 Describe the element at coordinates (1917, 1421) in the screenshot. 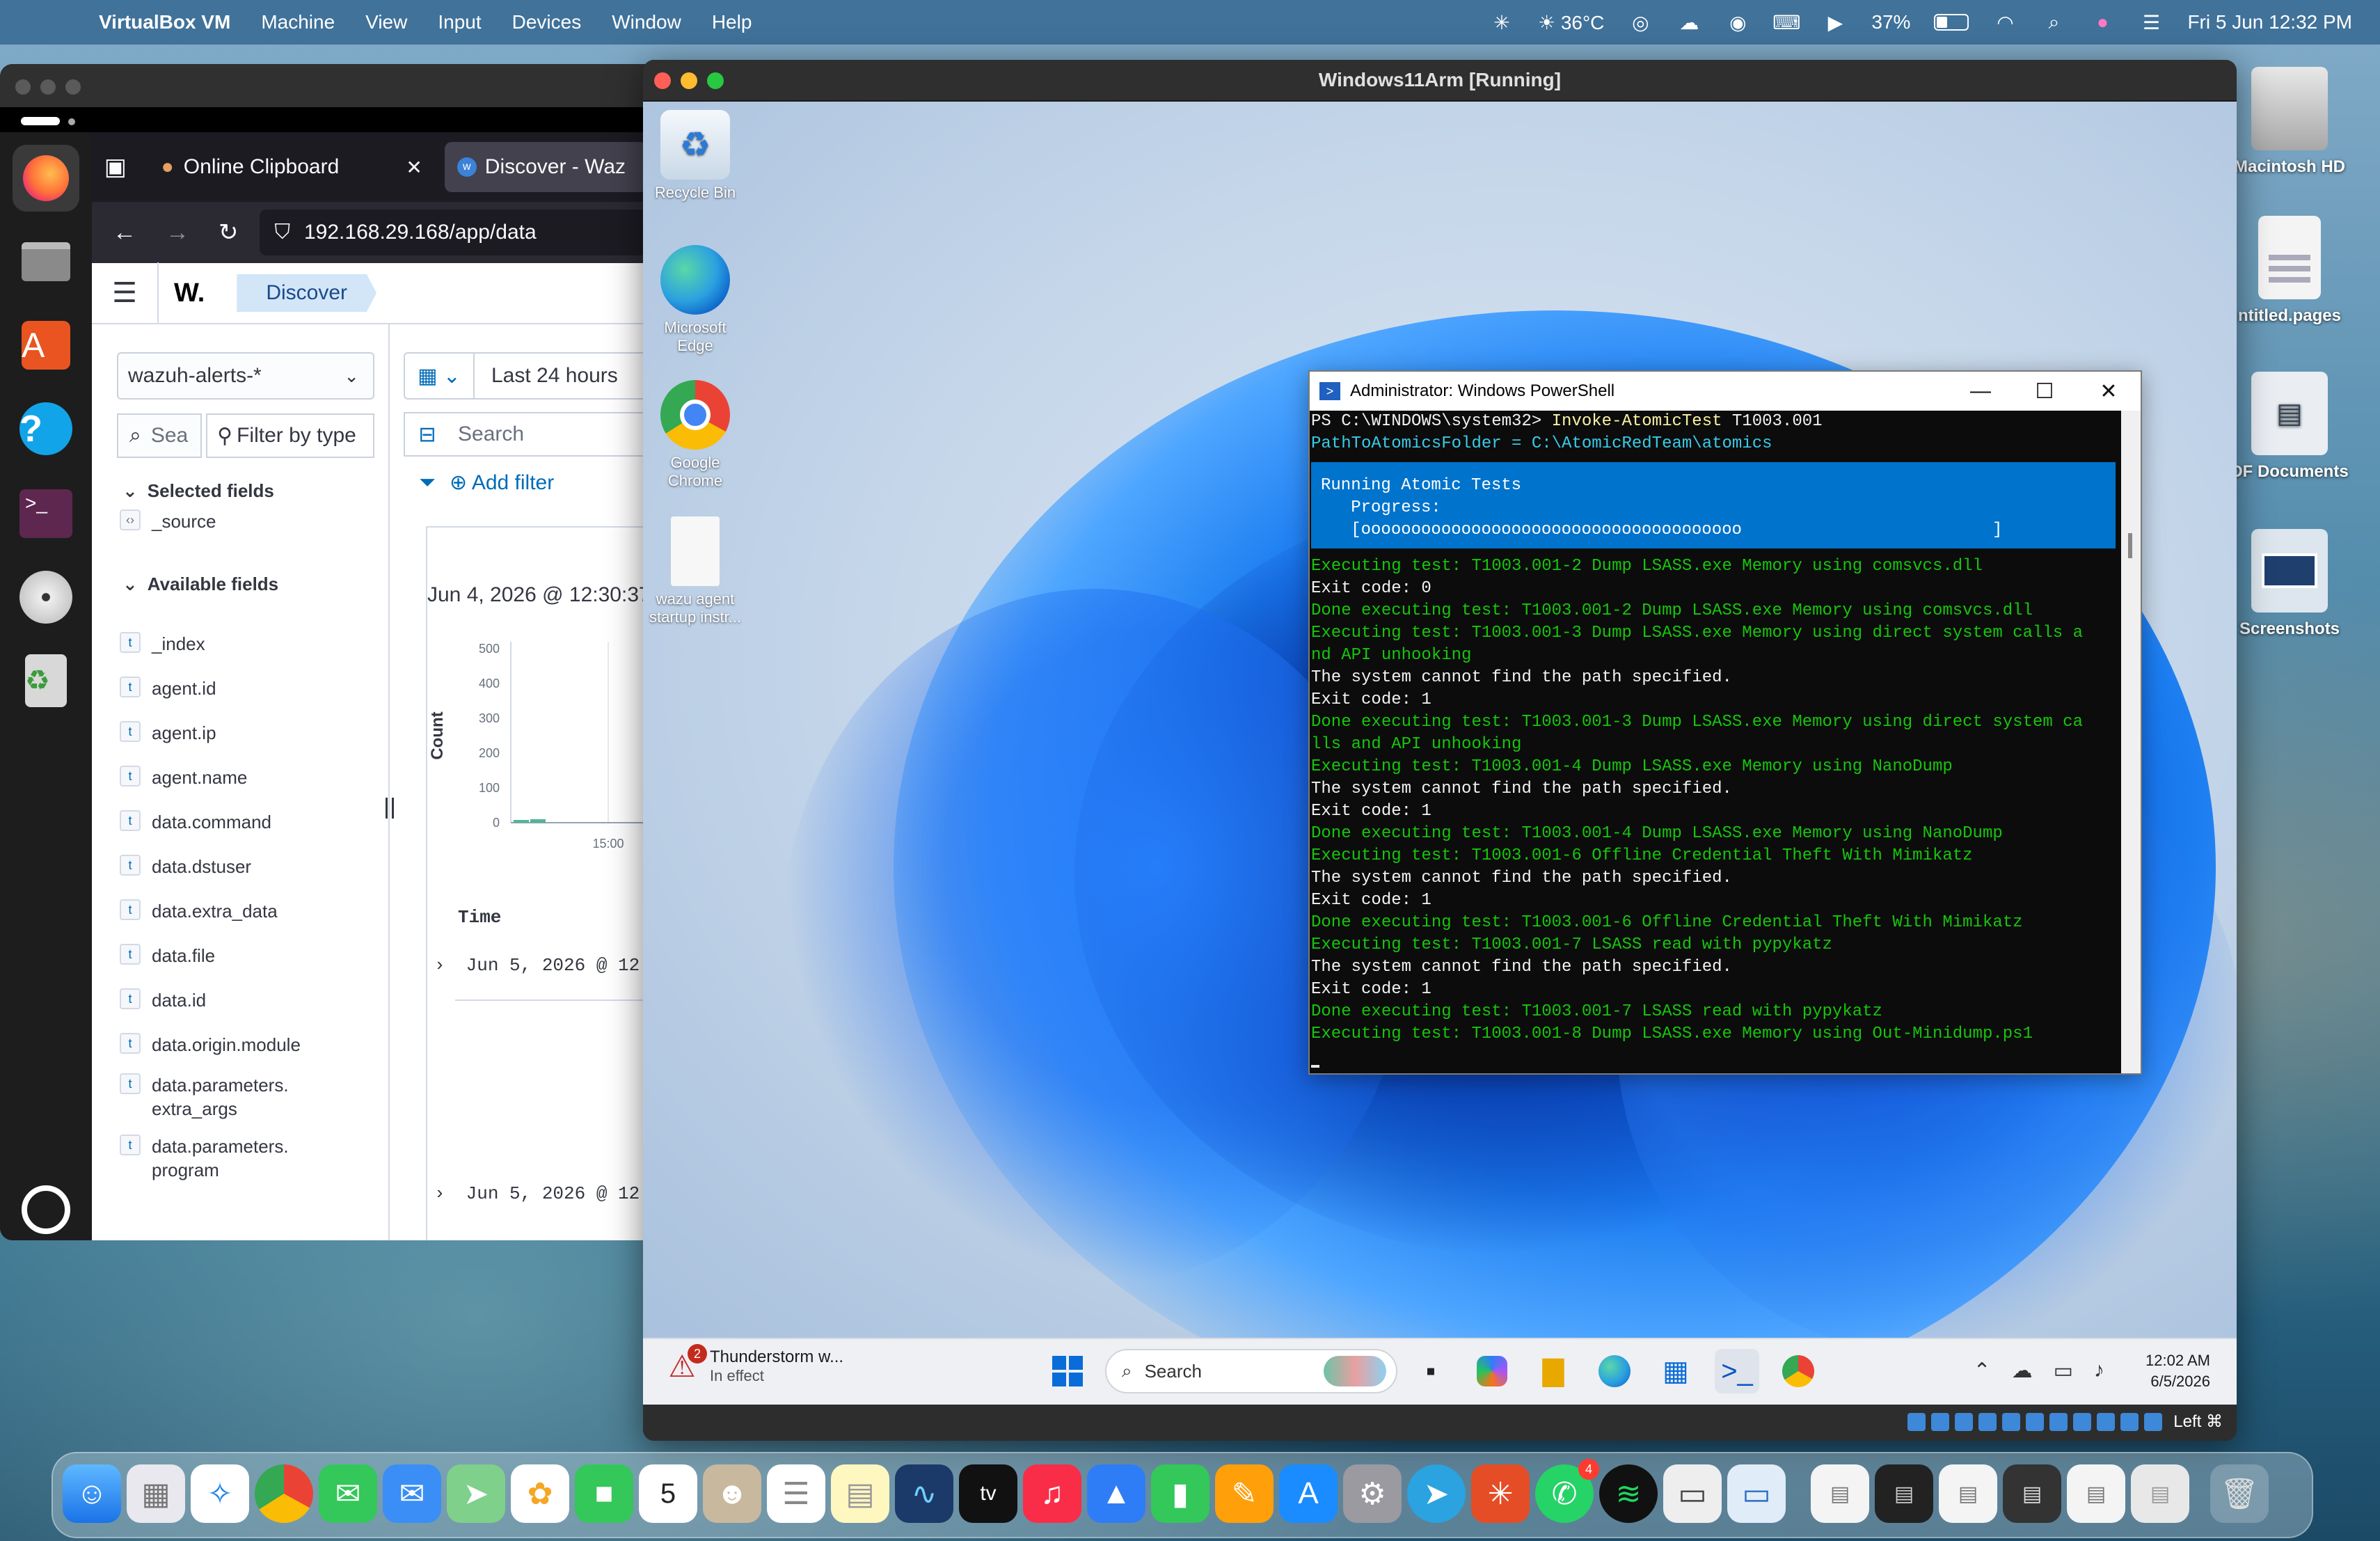

I see `vm-storage-icon` at that location.